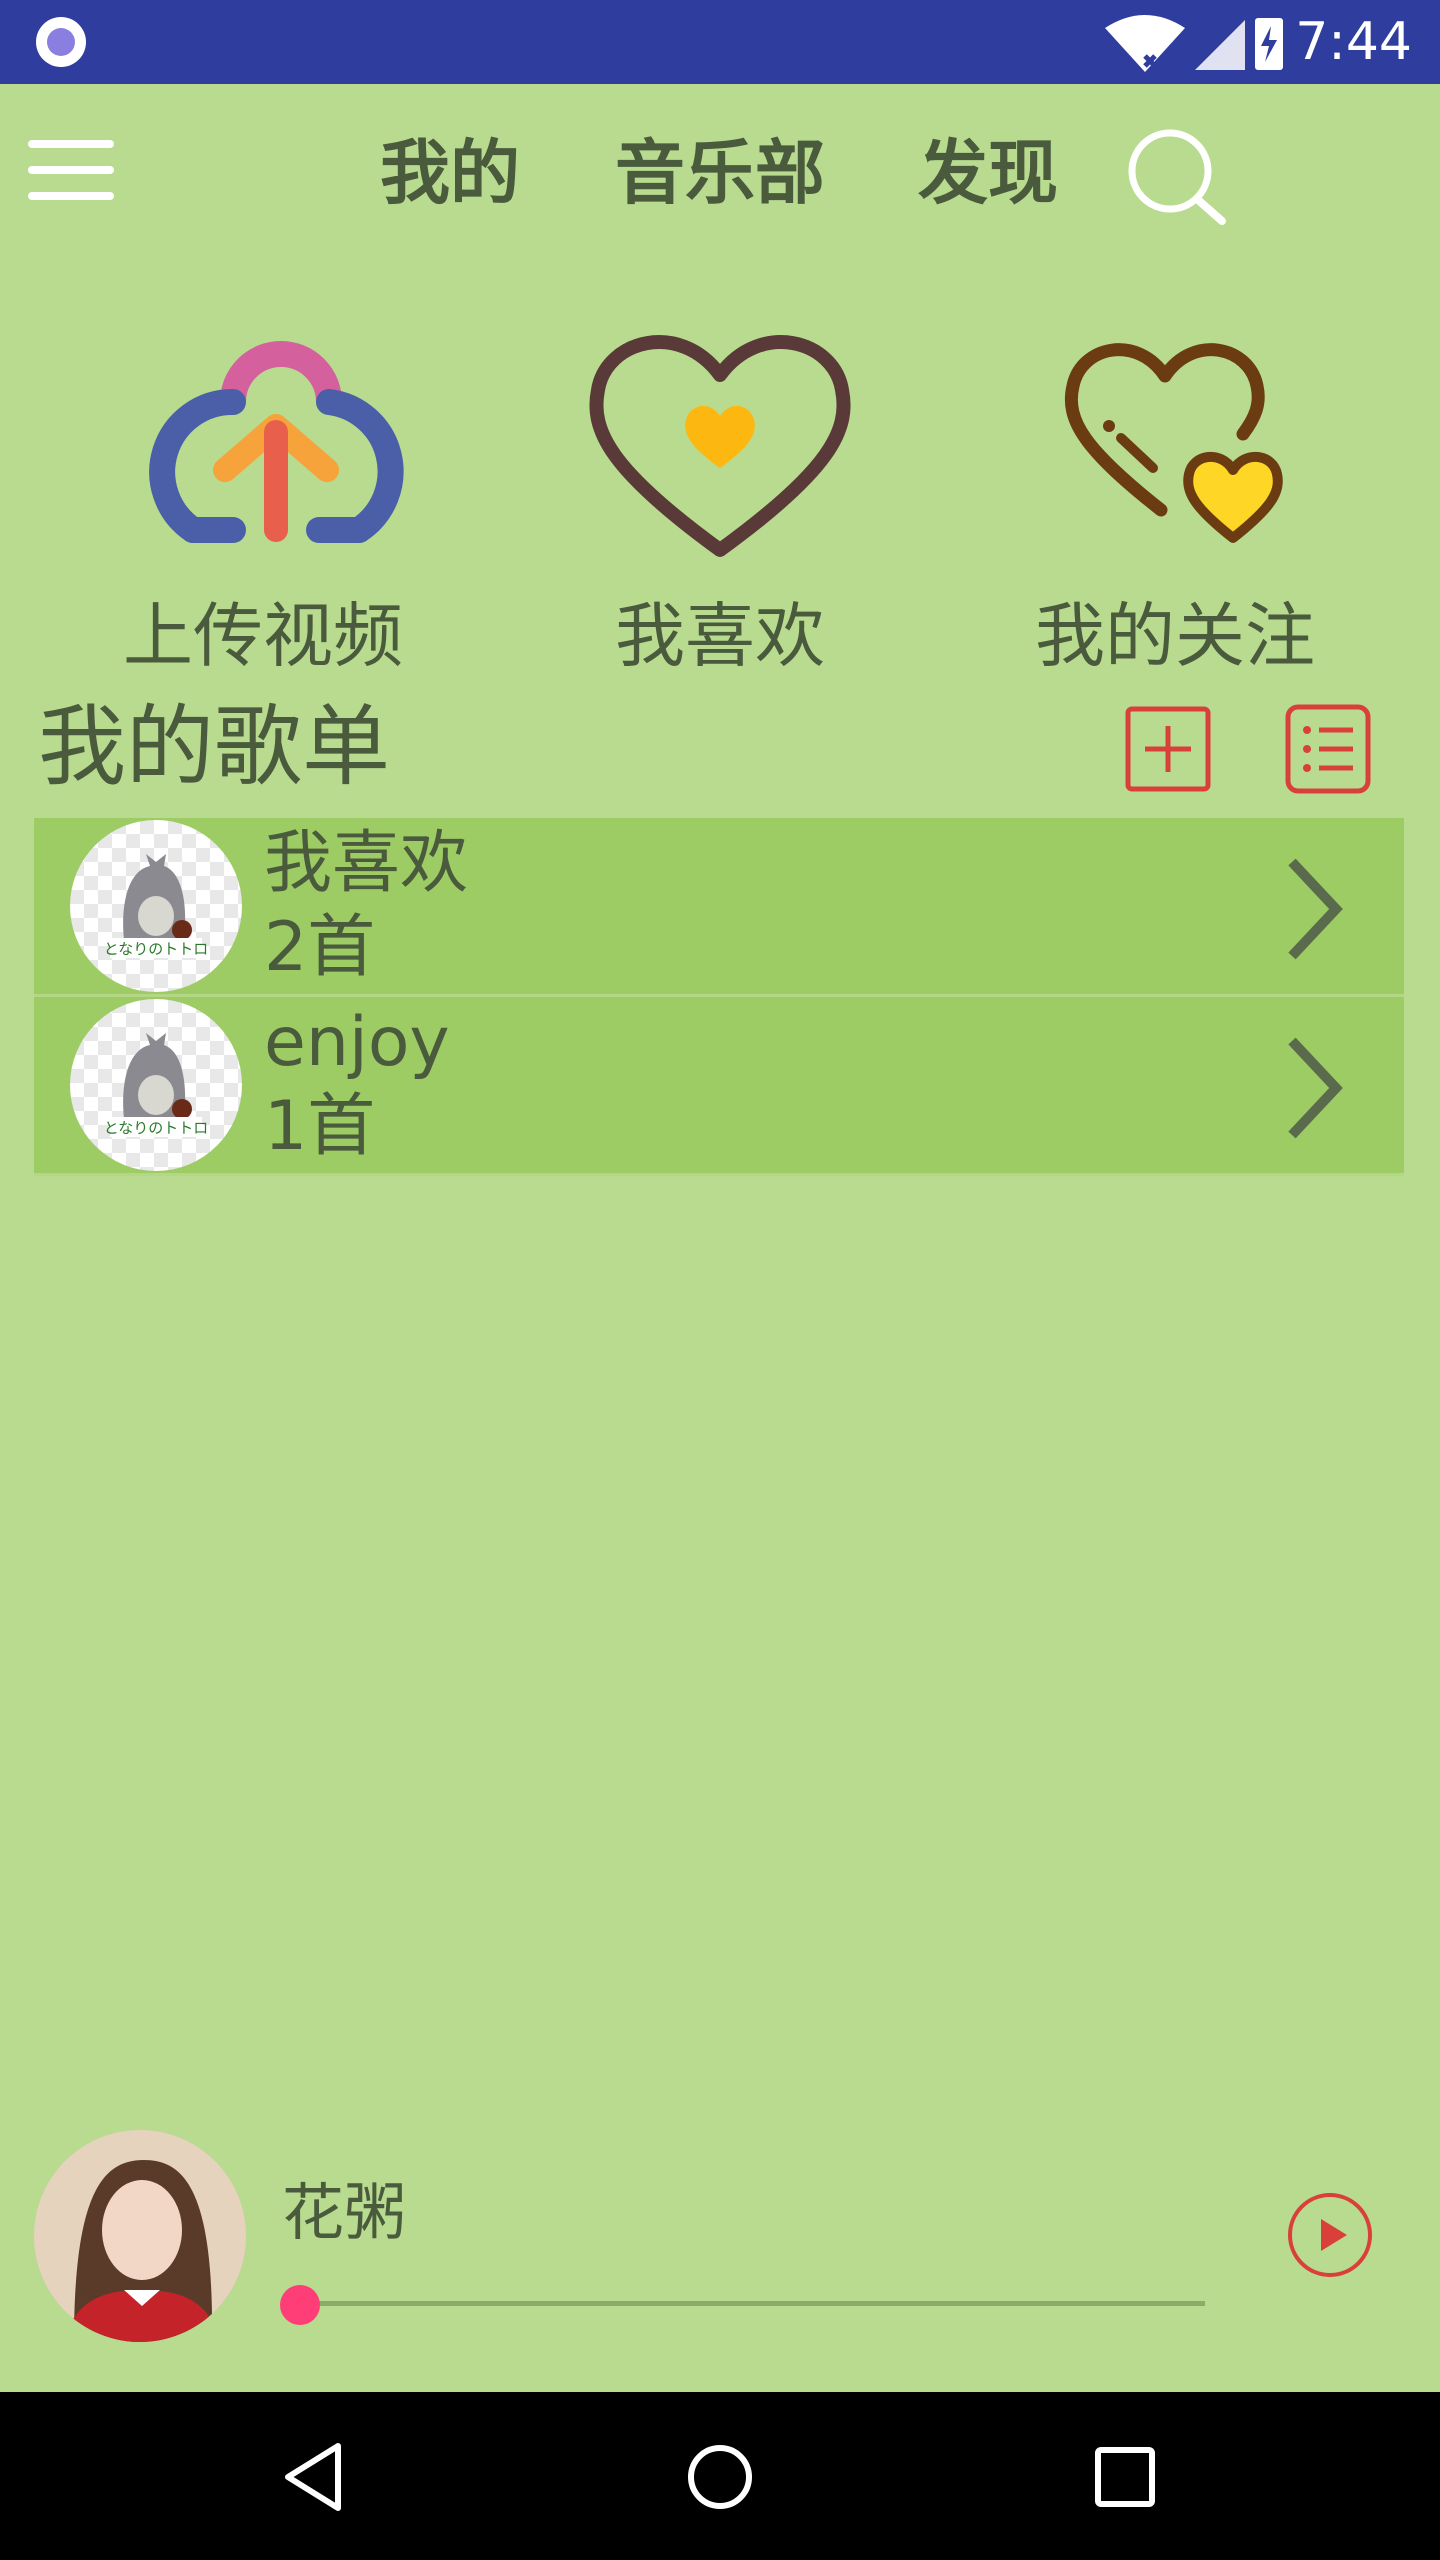 This screenshot has width=1440, height=2560. I want to click on favorites-shortcut: 我喜欢, so click(720, 500).